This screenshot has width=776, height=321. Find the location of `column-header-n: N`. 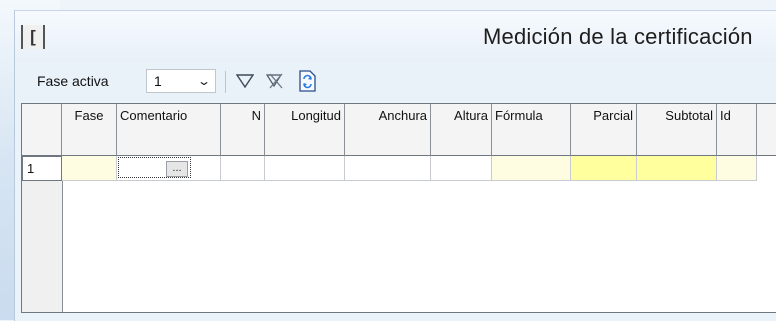

column-header-n: N is located at coordinates (243, 130).